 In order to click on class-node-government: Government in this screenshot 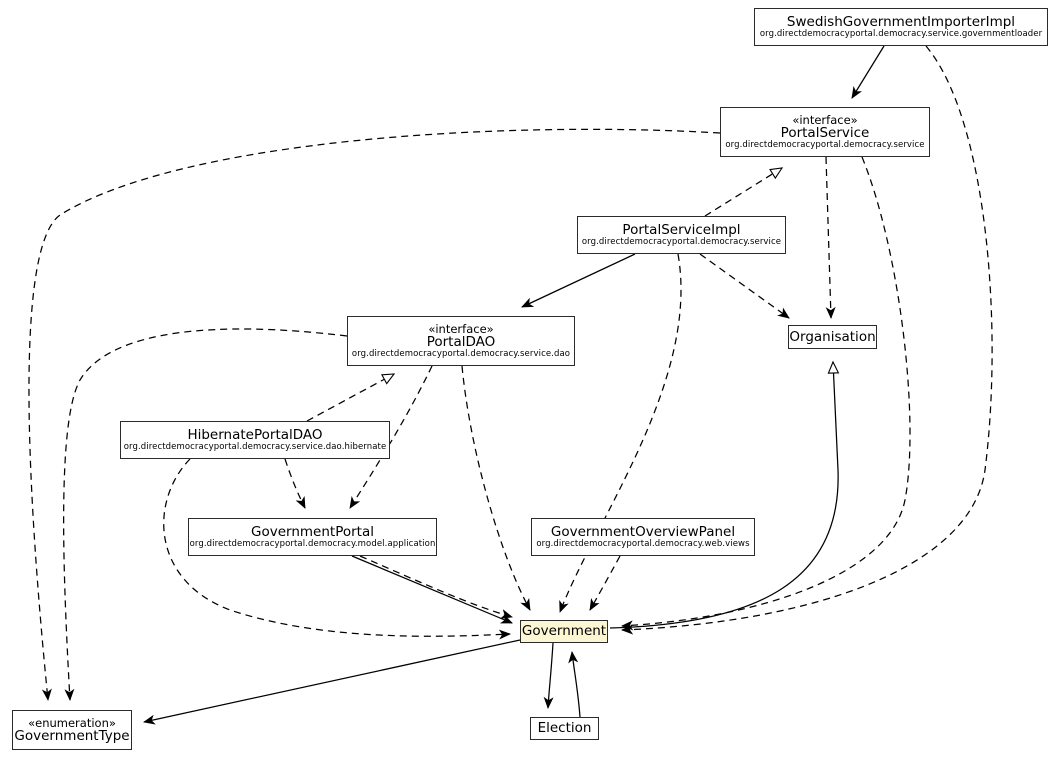, I will do `click(564, 631)`.